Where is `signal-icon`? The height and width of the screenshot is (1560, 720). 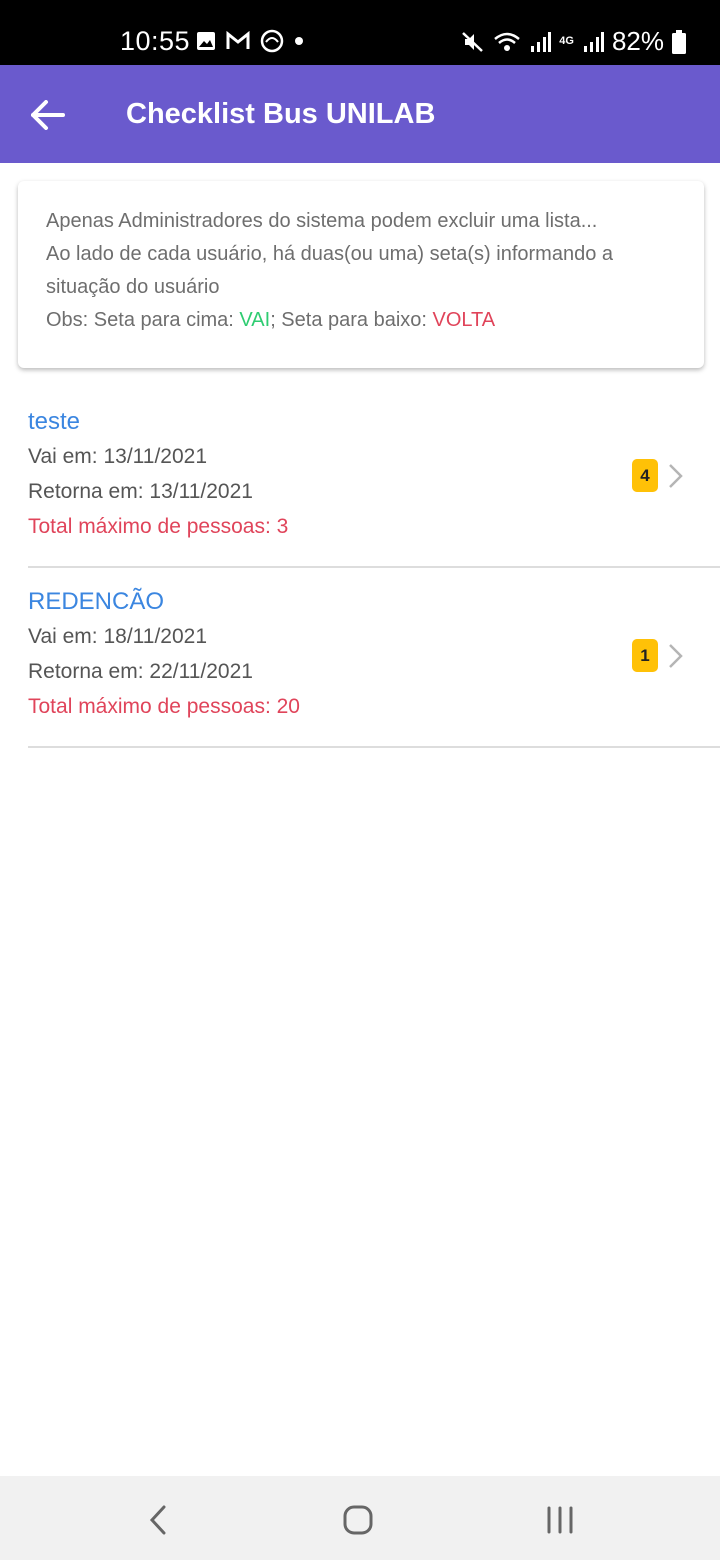 signal-icon is located at coordinates (541, 41).